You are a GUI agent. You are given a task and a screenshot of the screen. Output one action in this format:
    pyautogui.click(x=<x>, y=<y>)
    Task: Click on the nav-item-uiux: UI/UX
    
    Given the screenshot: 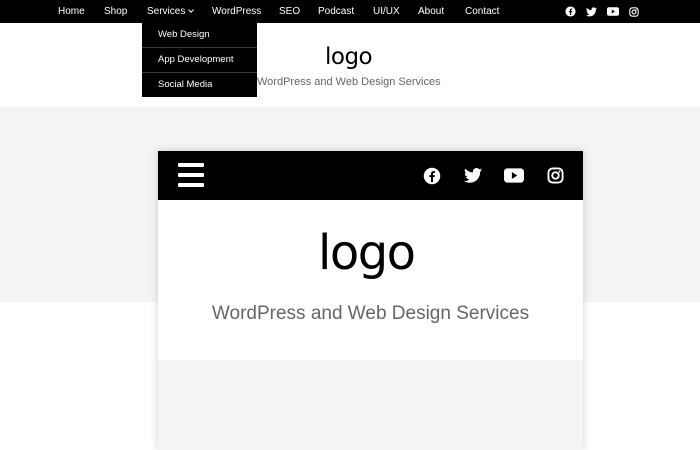 What is the action you would take?
    pyautogui.click(x=386, y=11)
    